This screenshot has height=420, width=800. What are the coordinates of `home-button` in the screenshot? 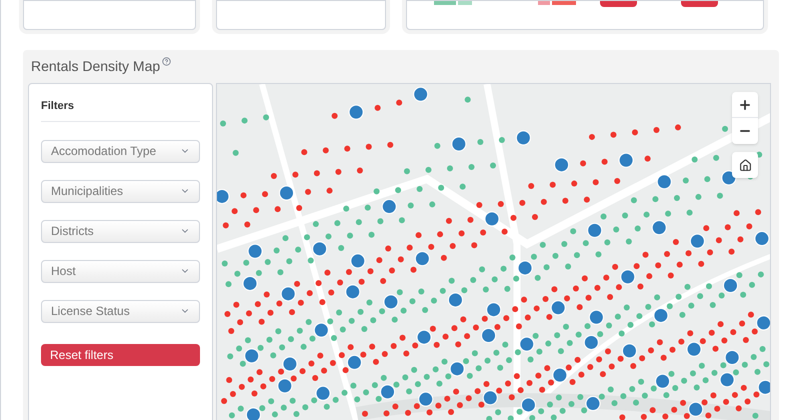 It's located at (745, 165).